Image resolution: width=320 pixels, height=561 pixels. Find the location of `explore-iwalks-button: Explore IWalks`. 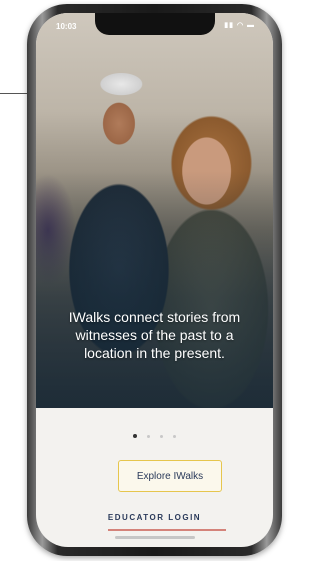

explore-iwalks-button: Explore IWalks is located at coordinates (170, 476).